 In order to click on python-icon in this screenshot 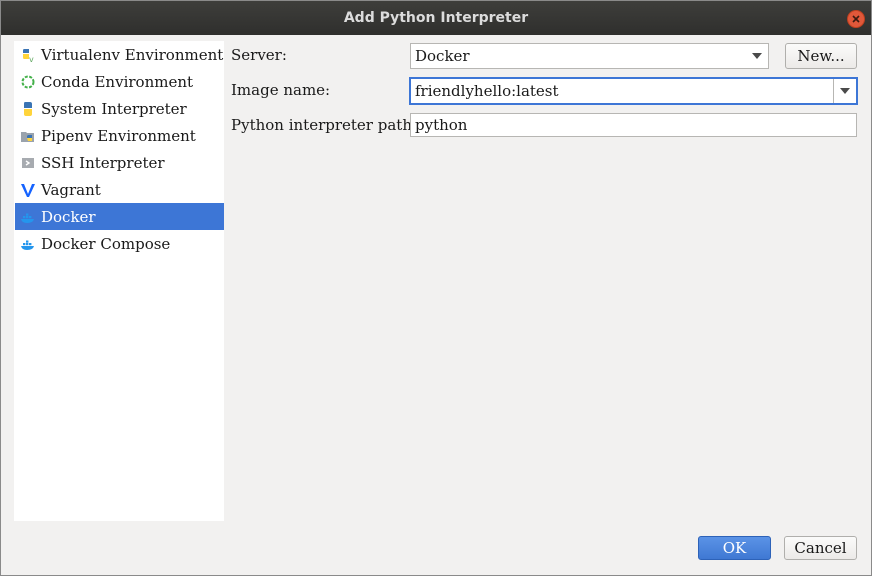, I will do `click(28, 109)`.